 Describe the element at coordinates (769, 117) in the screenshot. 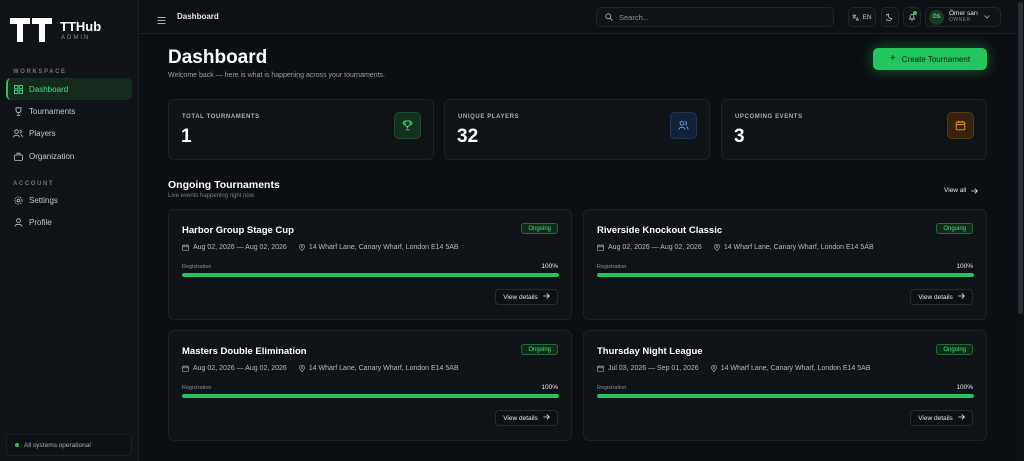

I see `stat-label: UPCOMING EVENTS` at that location.